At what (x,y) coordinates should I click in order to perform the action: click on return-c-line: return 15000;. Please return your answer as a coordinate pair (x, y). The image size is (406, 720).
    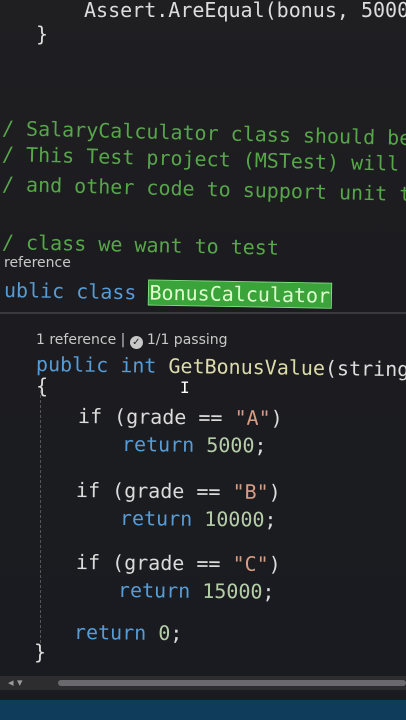
    Looking at the image, I should click on (196, 591).